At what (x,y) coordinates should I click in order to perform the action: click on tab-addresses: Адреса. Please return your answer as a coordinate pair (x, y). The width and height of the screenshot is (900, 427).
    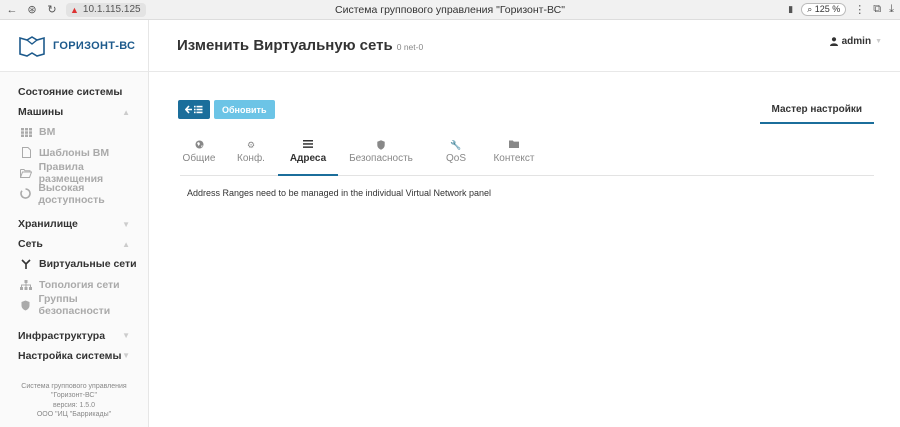
    Looking at the image, I should click on (308, 155).